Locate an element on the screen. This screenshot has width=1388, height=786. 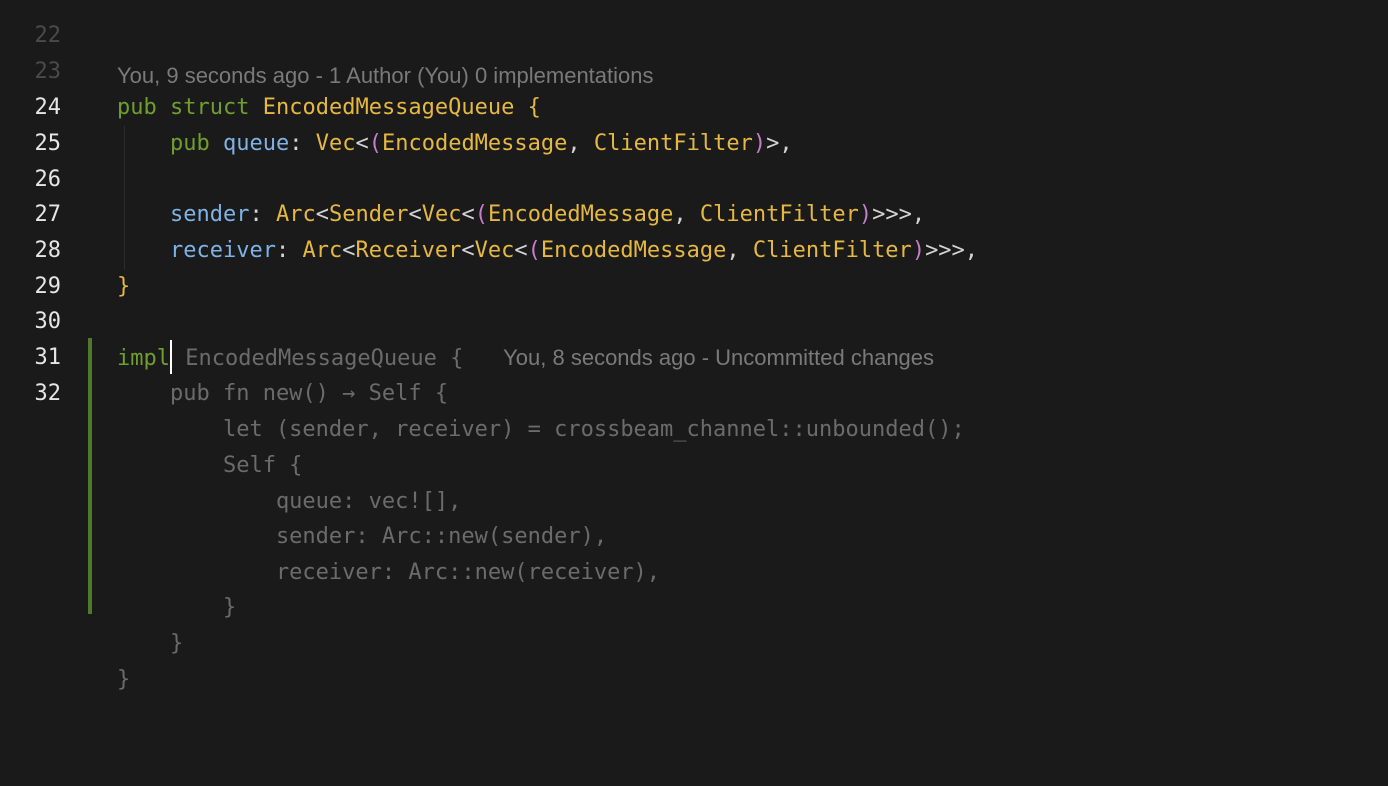
inline-suggestion-line: sender: Arc::new(sender), is located at coordinates (362, 536).